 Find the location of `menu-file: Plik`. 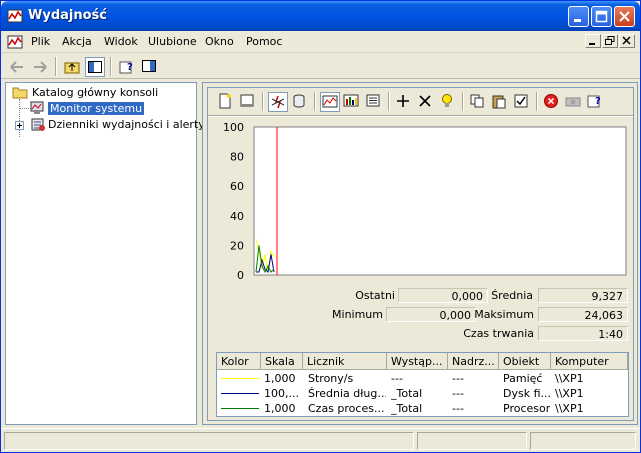

menu-file: Plik is located at coordinates (40, 41).